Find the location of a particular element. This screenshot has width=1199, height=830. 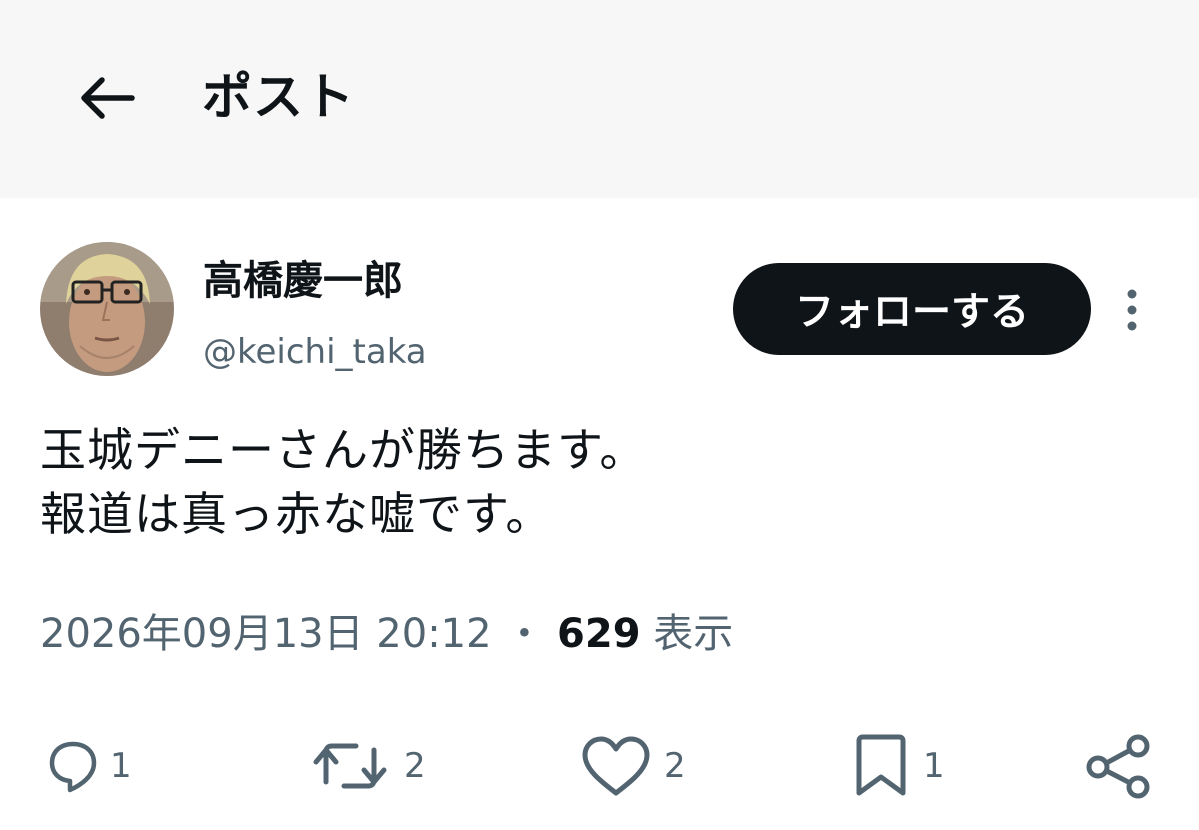

heart-icon is located at coordinates (616, 766).